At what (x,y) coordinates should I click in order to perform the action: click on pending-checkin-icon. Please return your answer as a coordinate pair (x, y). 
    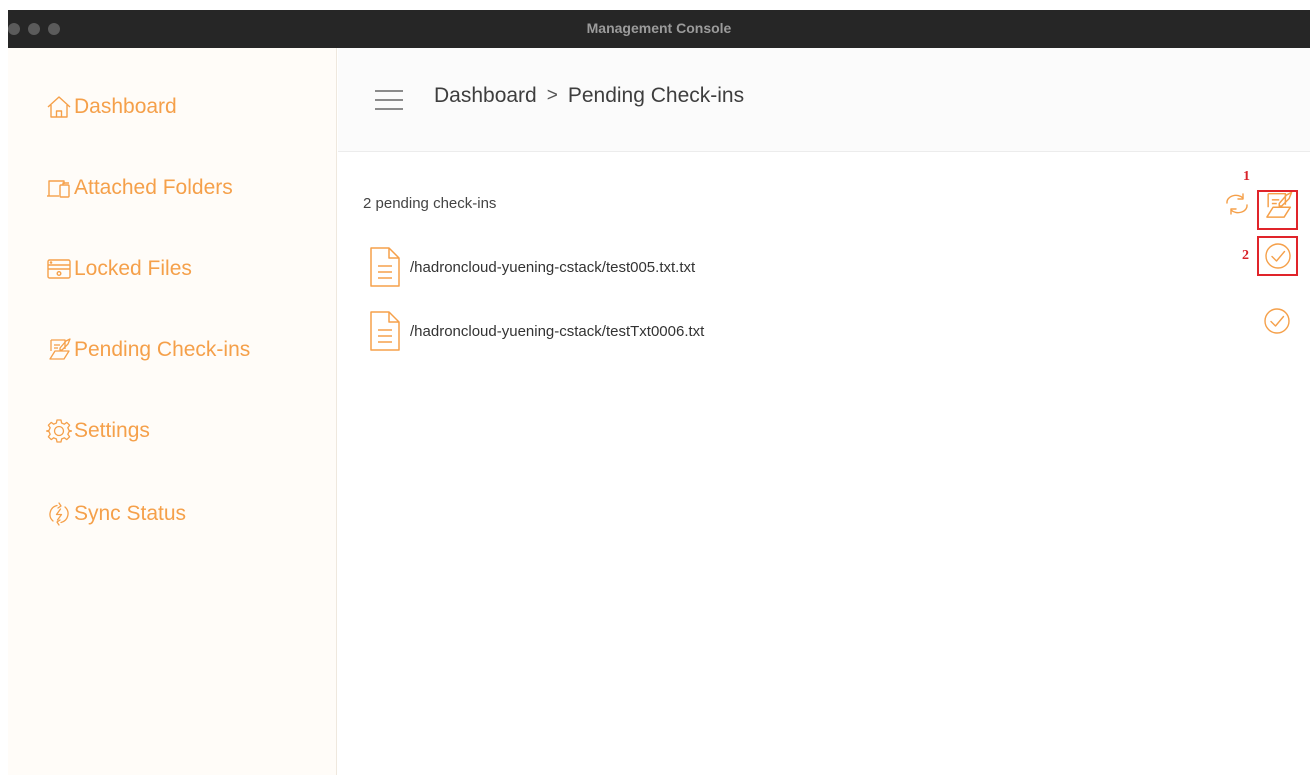
    Looking at the image, I should click on (59, 350).